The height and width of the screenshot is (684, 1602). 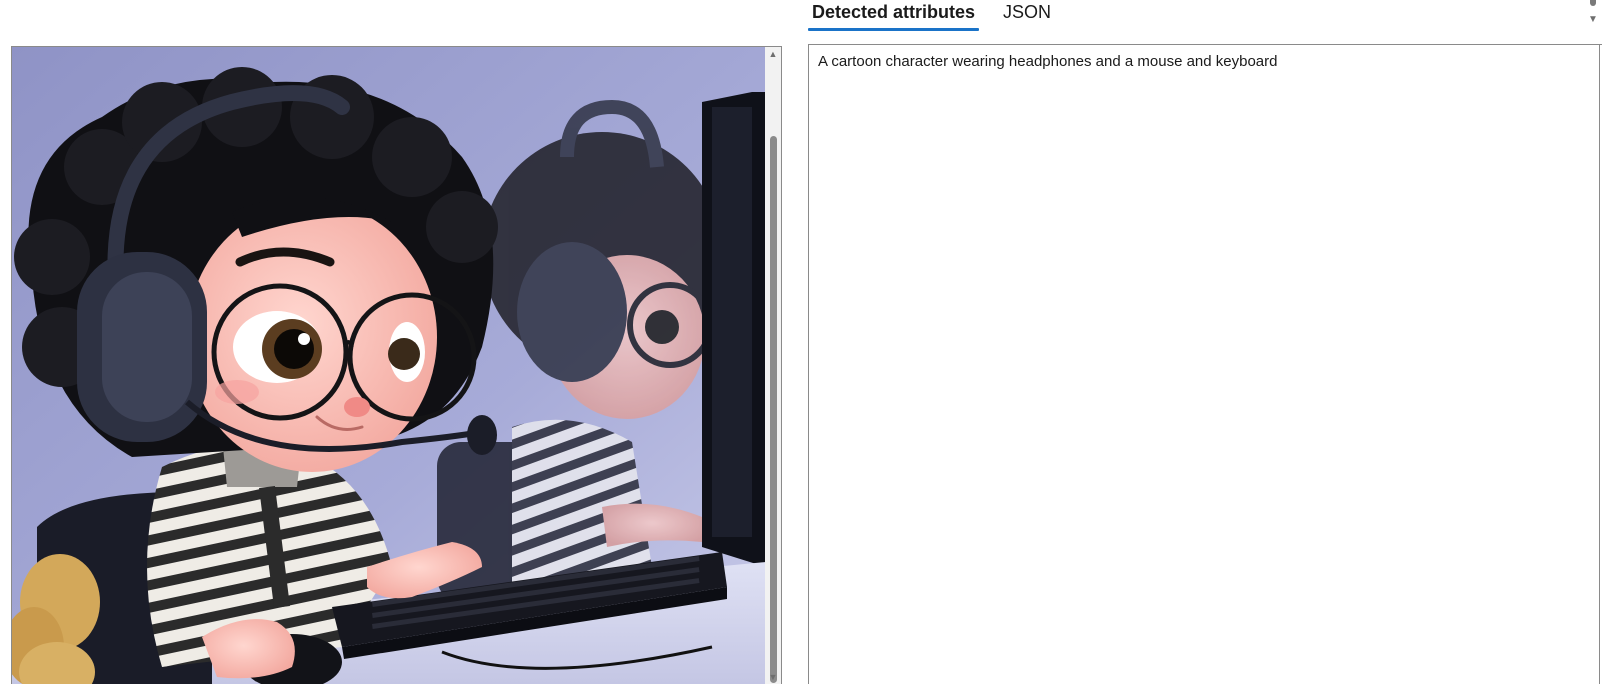 I want to click on image-vertical-scrollbar: ▲ ▼, so click(x=773, y=365).